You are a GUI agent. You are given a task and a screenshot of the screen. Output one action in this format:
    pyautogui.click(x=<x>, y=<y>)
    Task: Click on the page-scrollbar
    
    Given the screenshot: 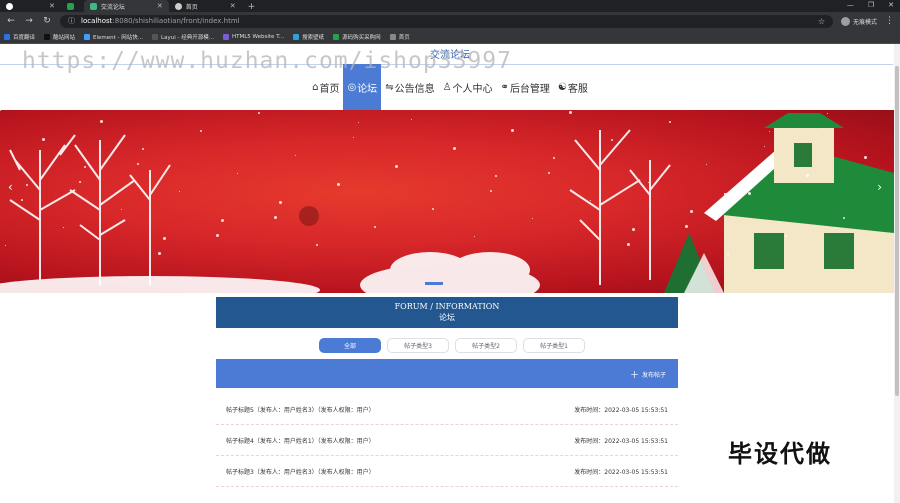 What is the action you would take?
    pyautogui.click(x=897, y=273)
    